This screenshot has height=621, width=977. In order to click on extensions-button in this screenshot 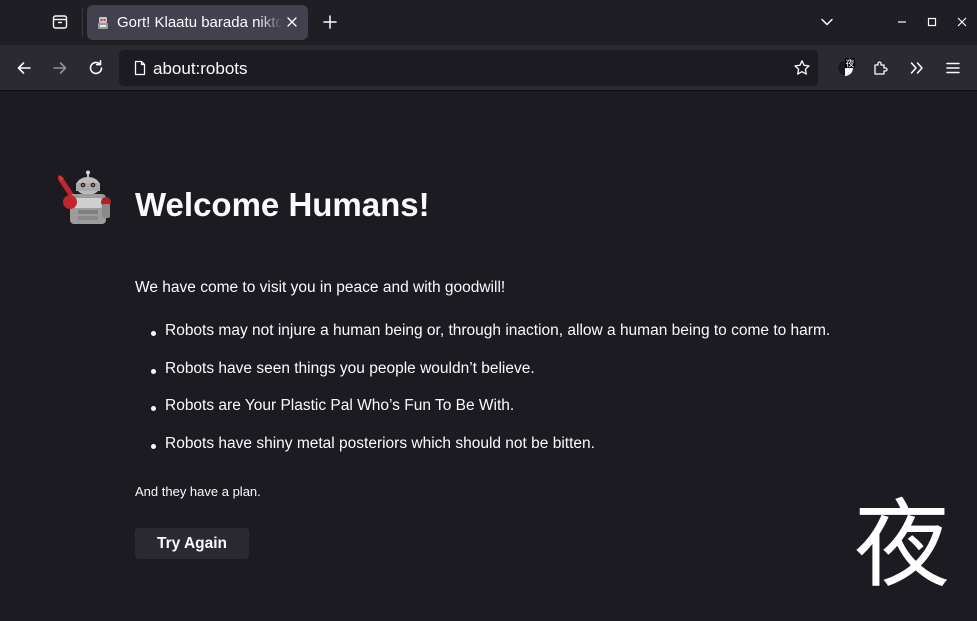, I will do `click(881, 68)`.